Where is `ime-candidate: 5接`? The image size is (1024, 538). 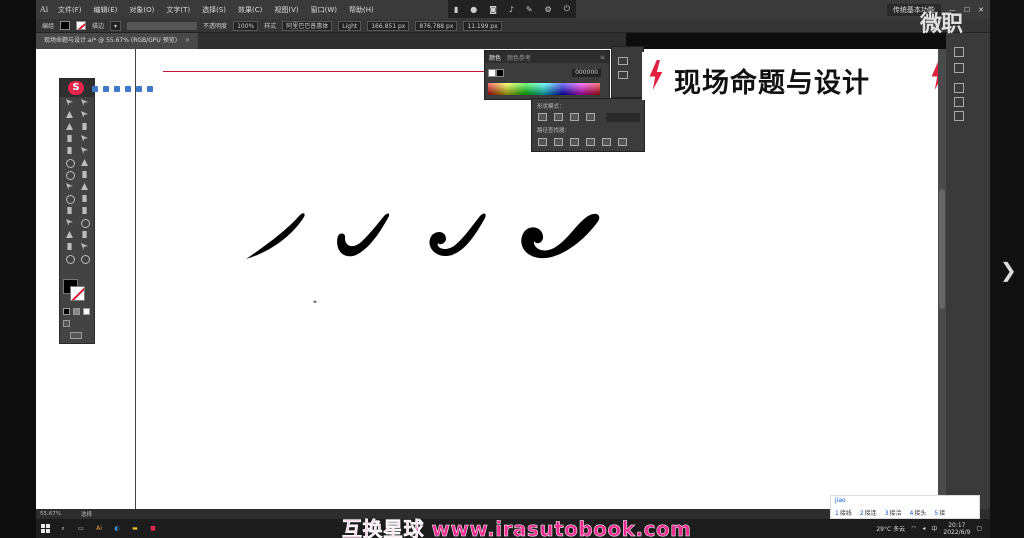 ime-candidate: 5接 is located at coordinates (939, 512).